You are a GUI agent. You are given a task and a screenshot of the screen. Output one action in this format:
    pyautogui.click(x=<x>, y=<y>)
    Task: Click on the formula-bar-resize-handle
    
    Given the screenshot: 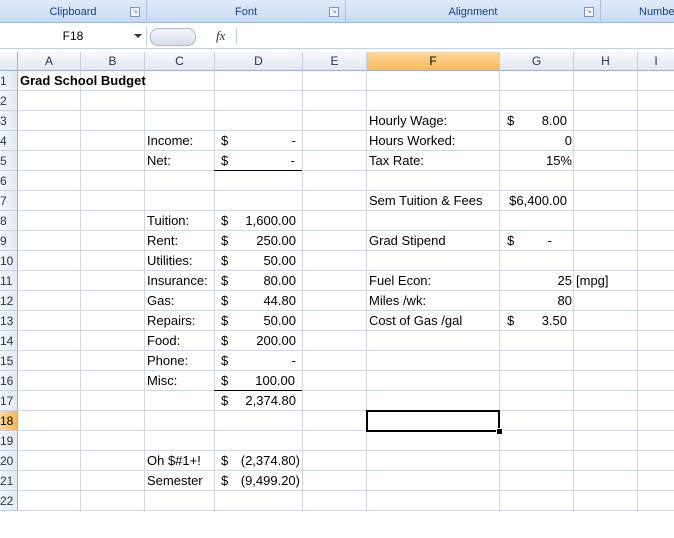 What is the action you would take?
    pyautogui.click(x=173, y=37)
    